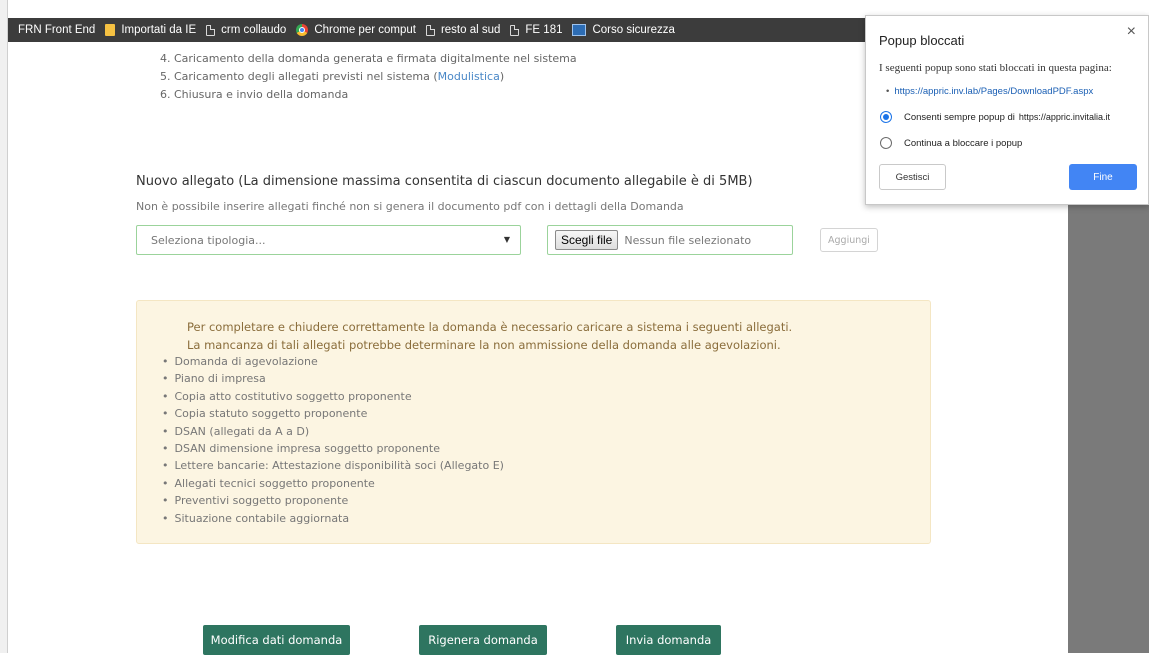 The height and width of the screenshot is (655, 1149). I want to click on file-input: Scegli file Nessun file selezionato, so click(670, 240).